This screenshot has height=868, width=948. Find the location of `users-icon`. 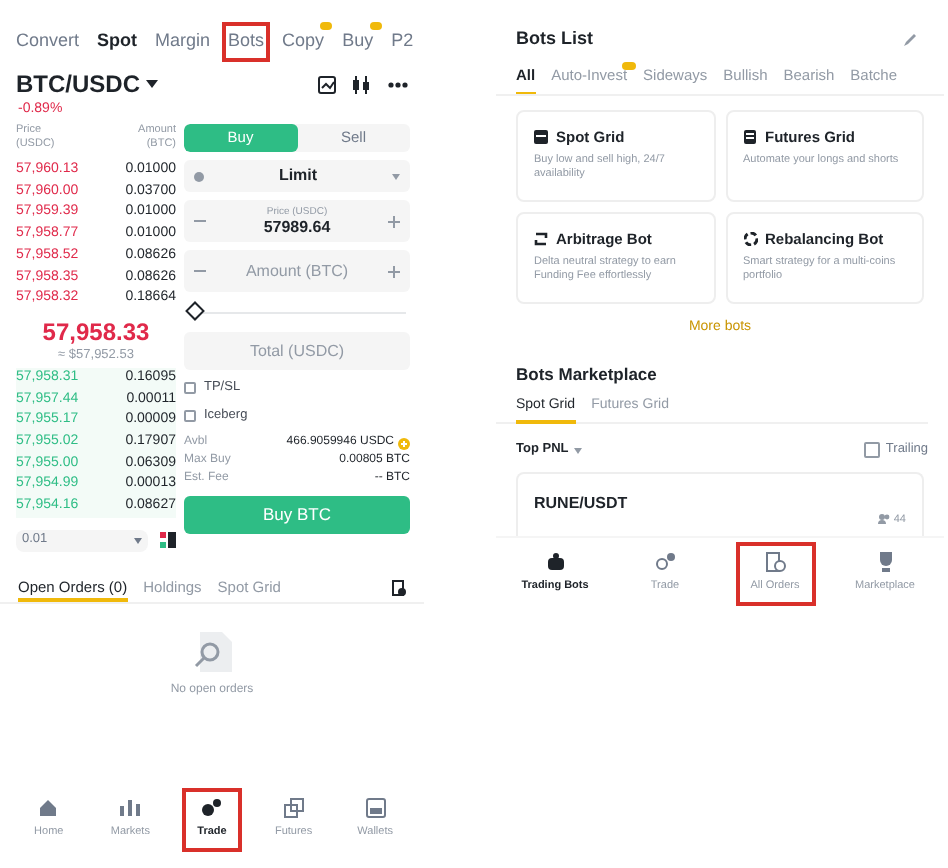

users-icon is located at coordinates (883, 519).